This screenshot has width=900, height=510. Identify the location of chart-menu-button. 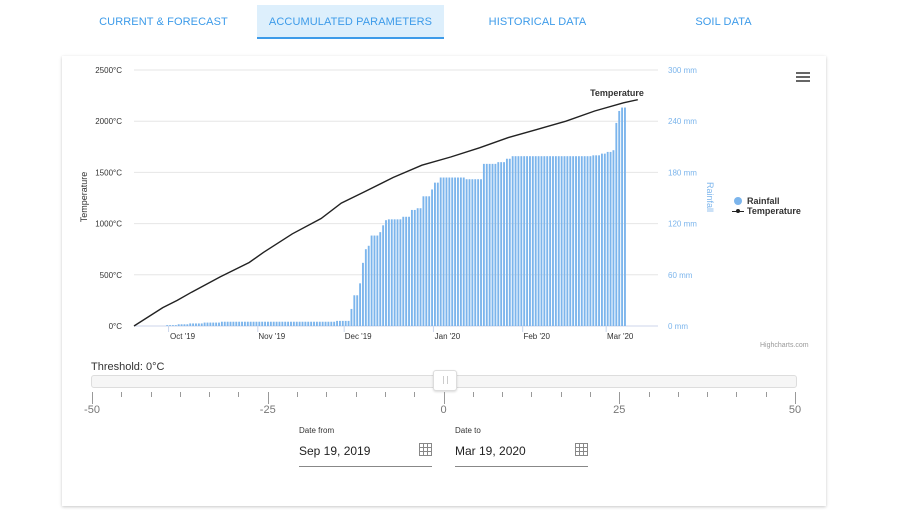
(803, 78).